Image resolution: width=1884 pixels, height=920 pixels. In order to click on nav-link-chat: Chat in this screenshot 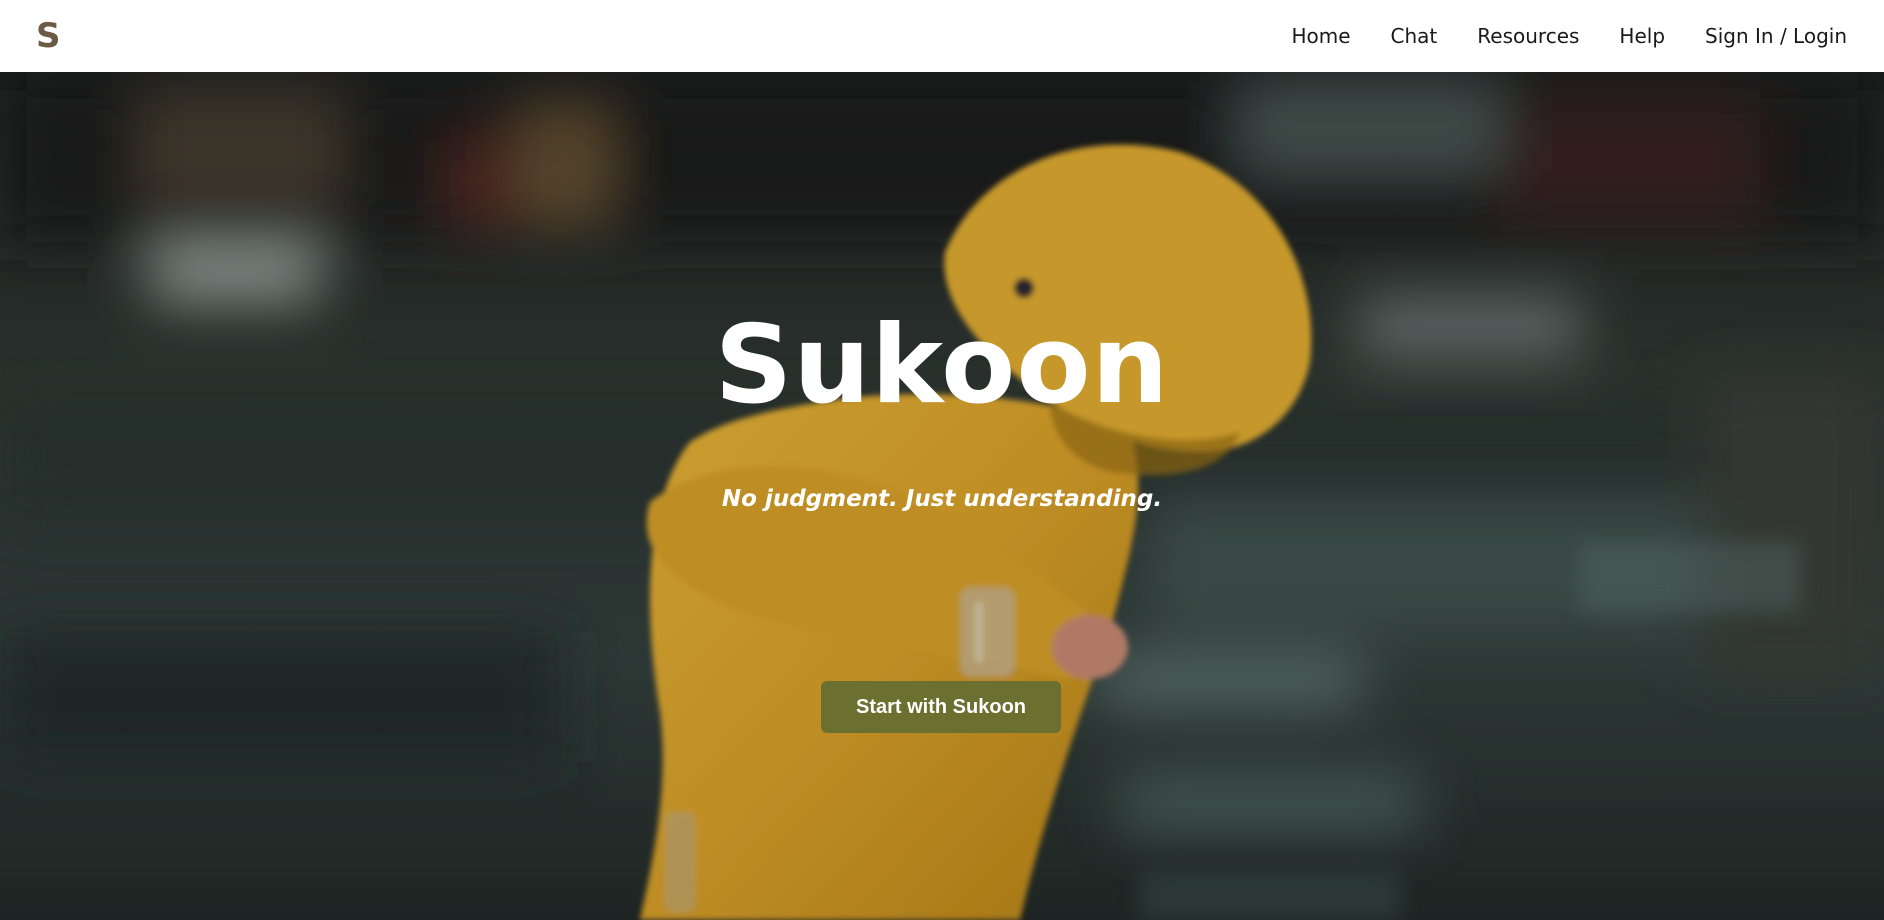, I will do `click(1414, 36)`.